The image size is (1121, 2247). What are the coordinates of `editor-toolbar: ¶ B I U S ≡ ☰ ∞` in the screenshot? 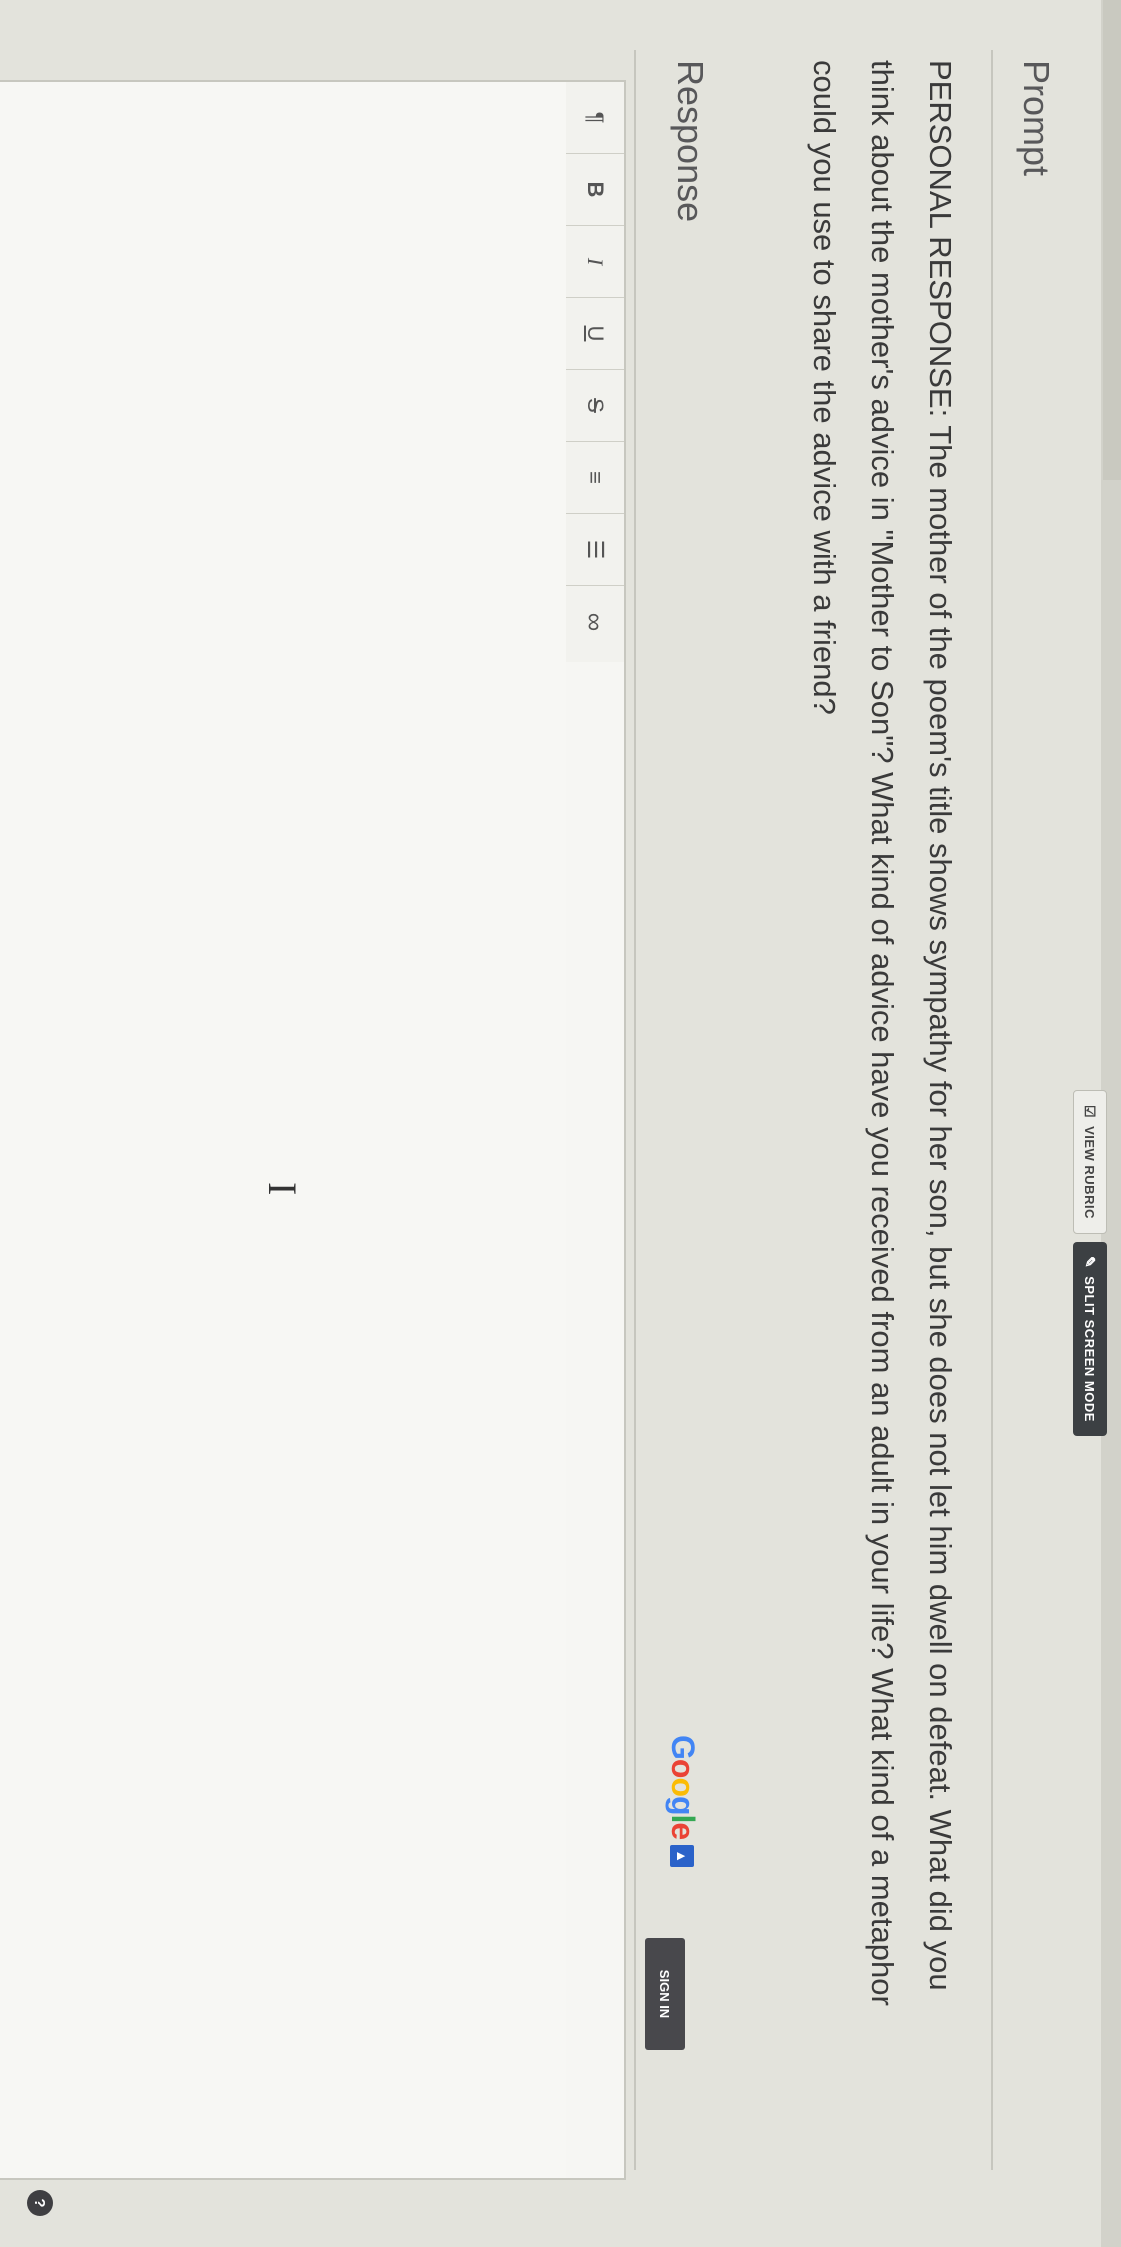 It's located at (594, 372).